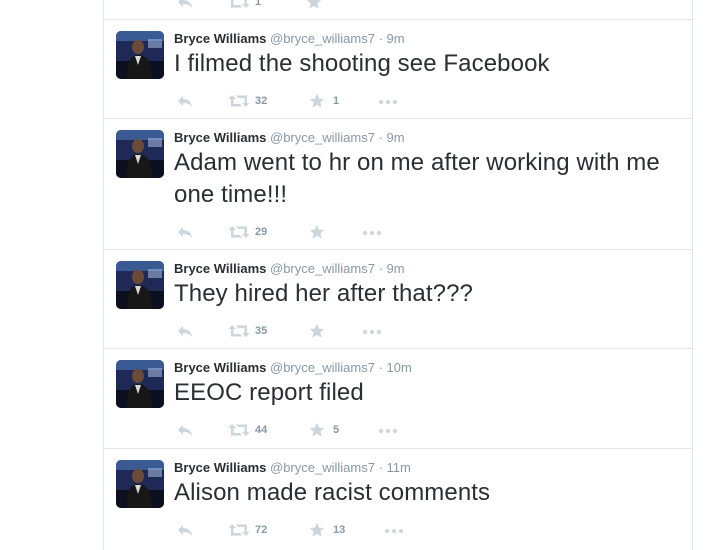 This screenshot has height=550, width=708. I want to click on favorite-count: 1, so click(336, 101).